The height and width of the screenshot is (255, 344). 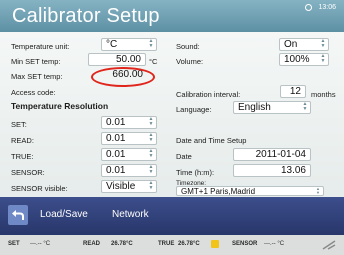 I want to click on max-set-label: Max SET temp:, so click(x=37, y=76).